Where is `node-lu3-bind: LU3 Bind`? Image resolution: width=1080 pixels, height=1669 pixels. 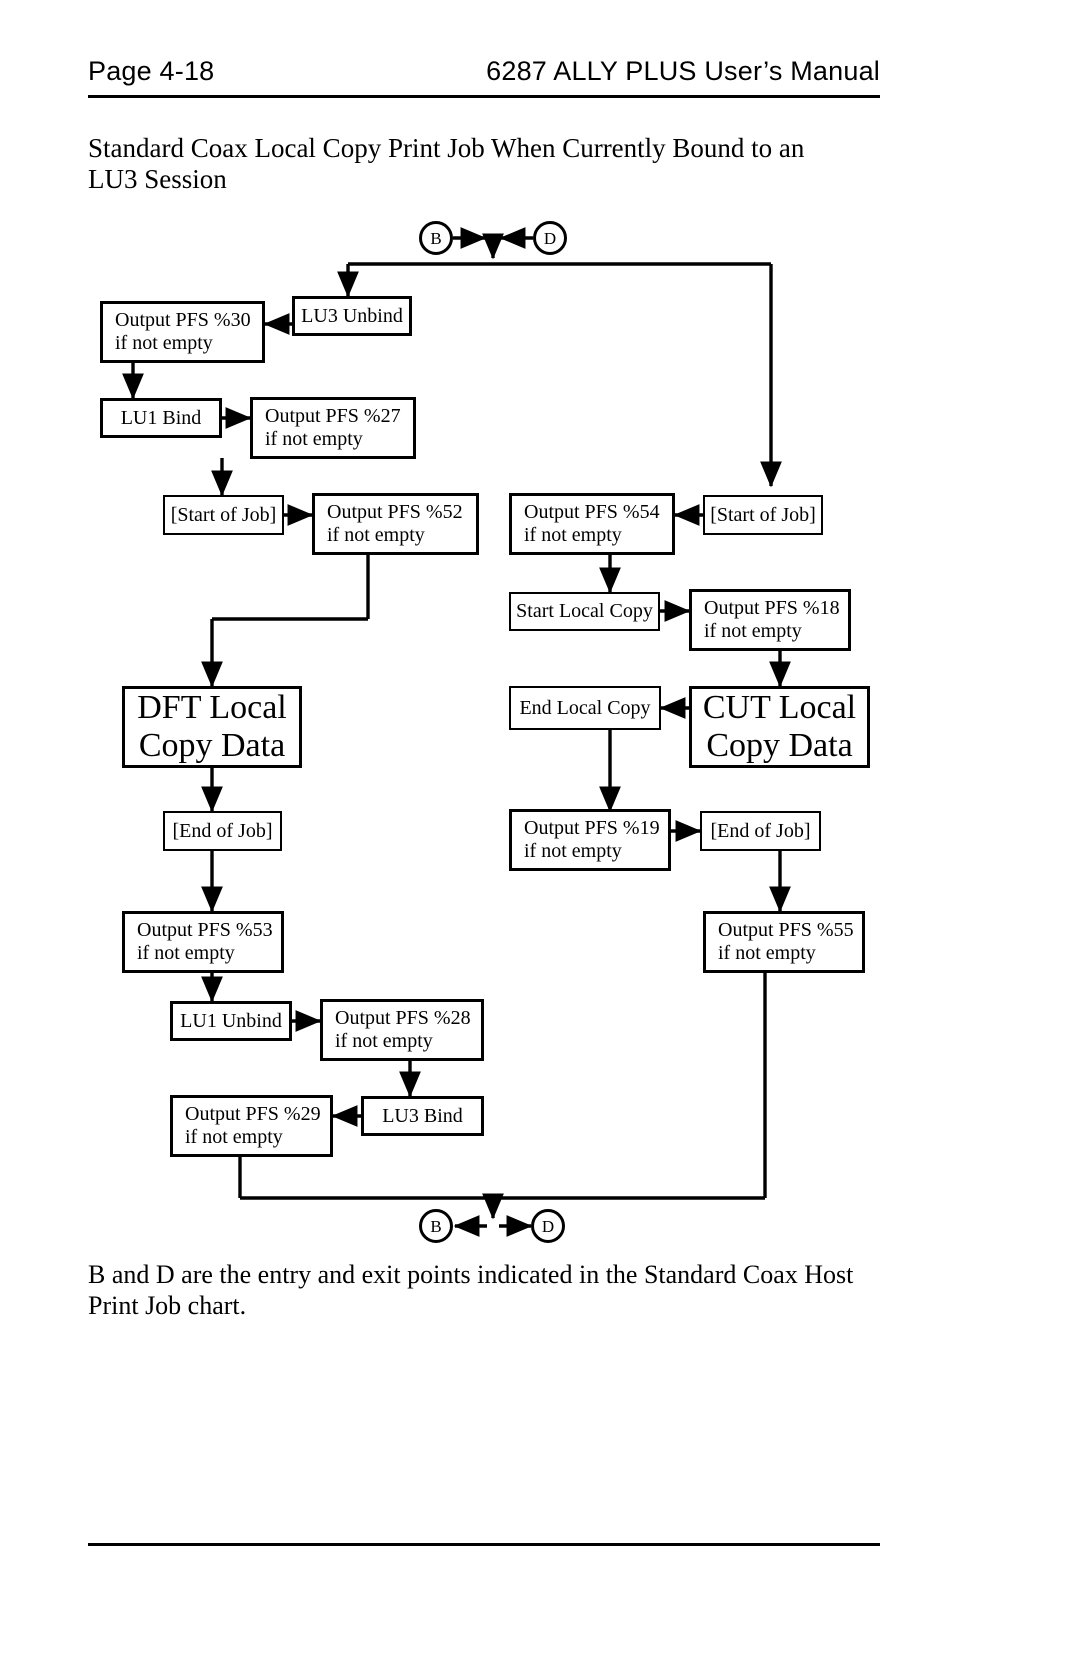 node-lu3-bind: LU3 Bind is located at coordinates (422, 1116).